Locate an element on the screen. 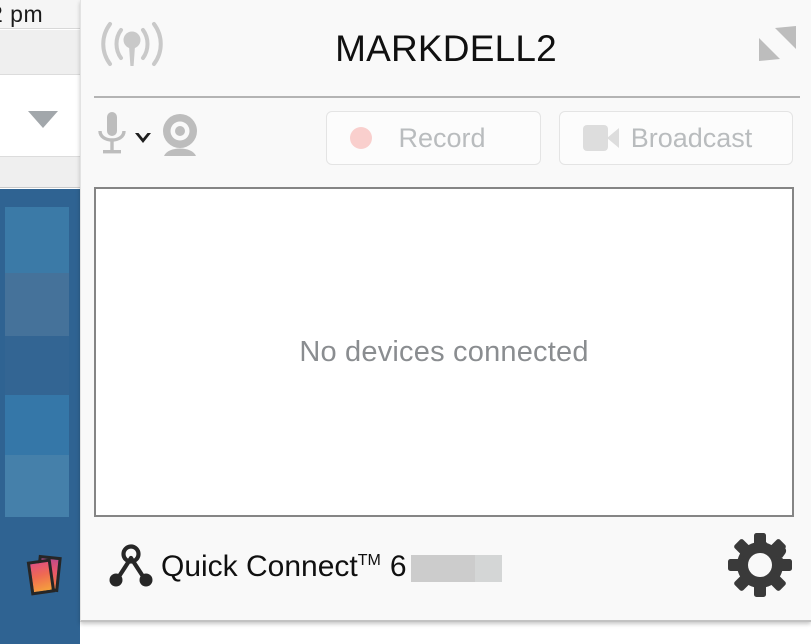 Image resolution: width=811 pixels, height=644 pixels. empty-state-message: No devices connected is located at coordinates (444, 351).